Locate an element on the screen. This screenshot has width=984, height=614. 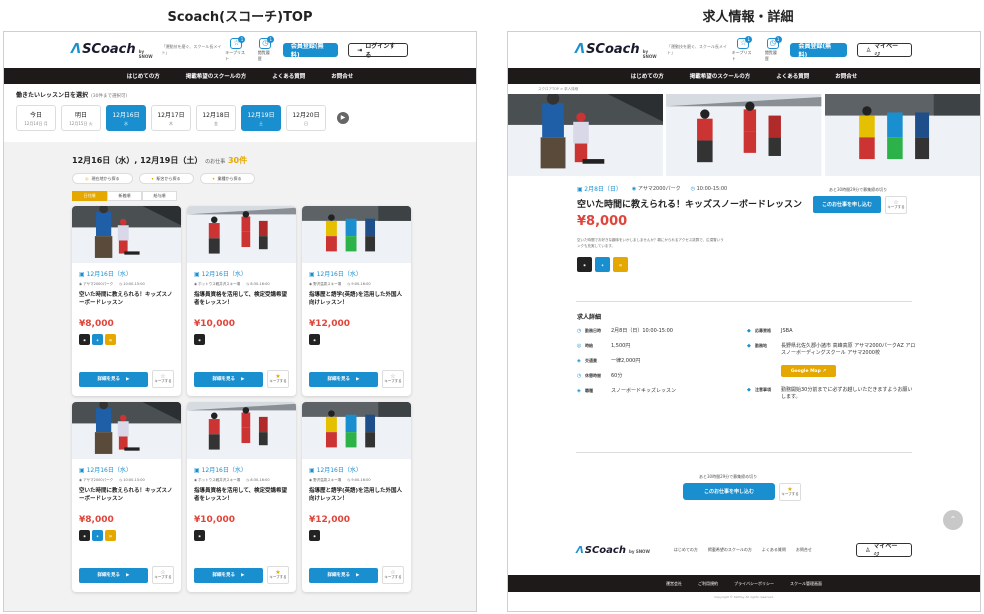
info-icon: ◷ is located at coordinates (579, 331).